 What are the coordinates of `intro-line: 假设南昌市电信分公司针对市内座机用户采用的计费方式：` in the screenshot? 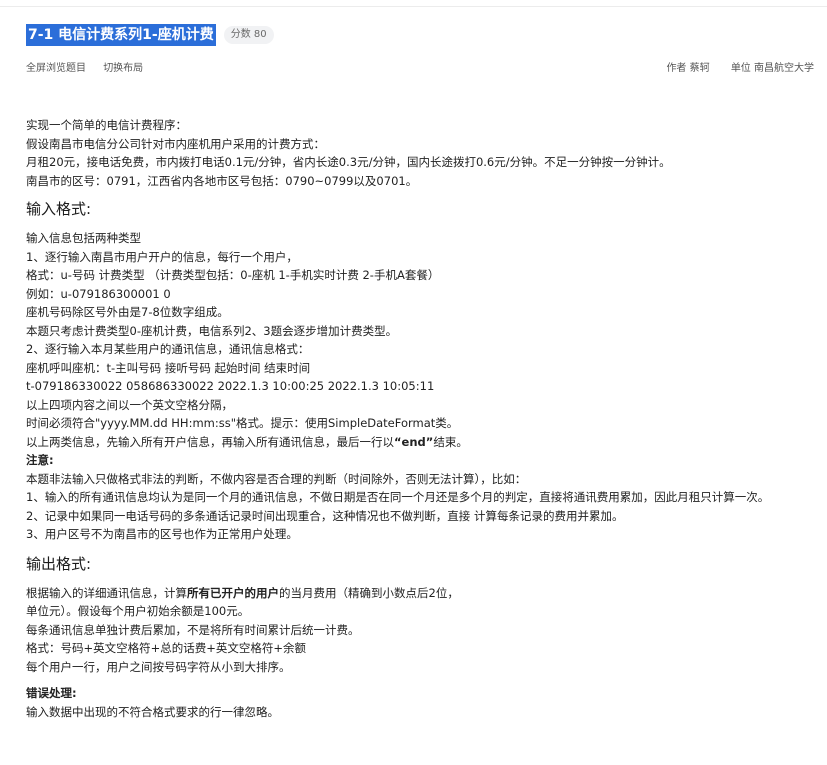 It's located at (175, 143).